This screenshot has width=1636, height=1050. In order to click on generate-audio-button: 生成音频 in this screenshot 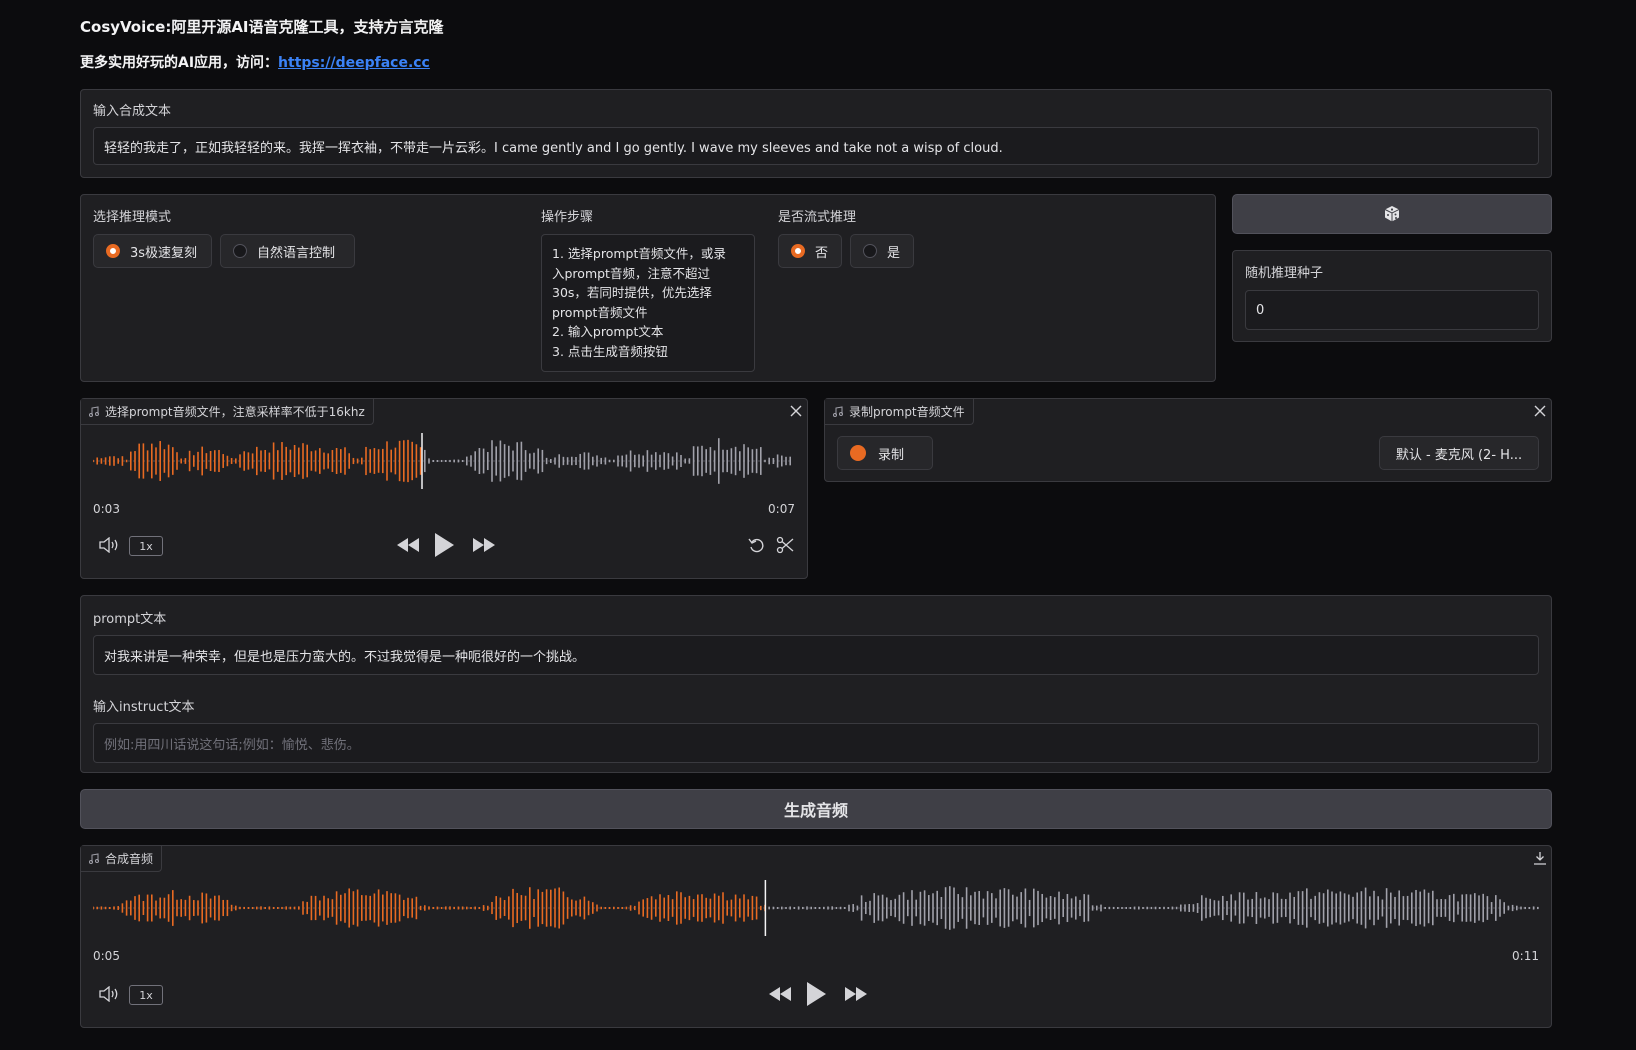, I will do `click(816, 809)`.